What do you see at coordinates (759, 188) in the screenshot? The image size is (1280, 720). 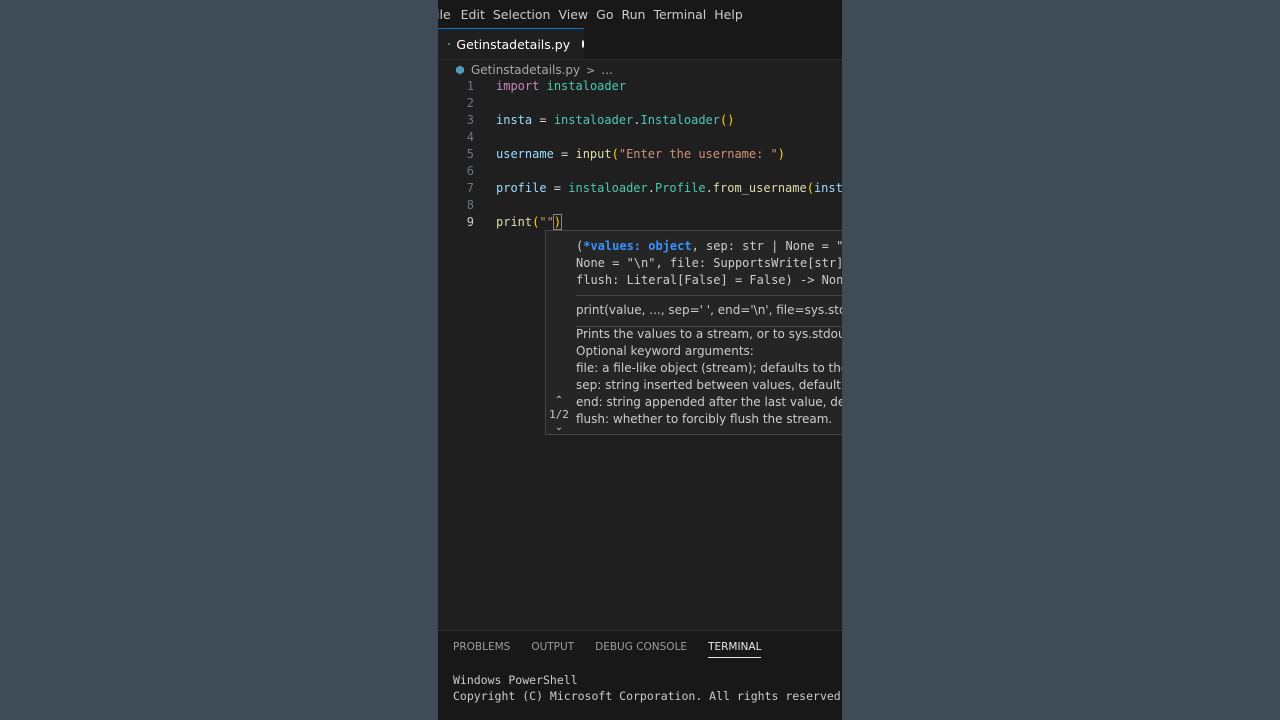 I see `code-token: from_username` at bounding box center [759, 188].